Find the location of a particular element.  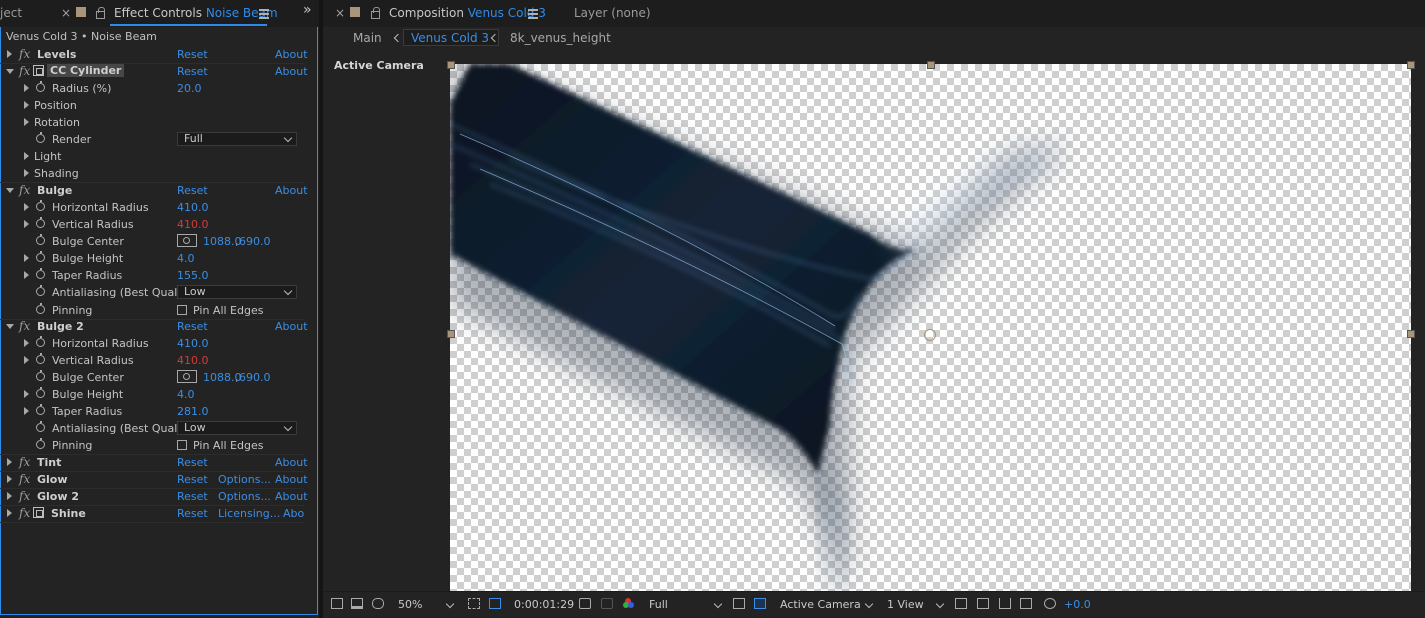

property-group-shading: Shading is located at coordinates (152, 174).